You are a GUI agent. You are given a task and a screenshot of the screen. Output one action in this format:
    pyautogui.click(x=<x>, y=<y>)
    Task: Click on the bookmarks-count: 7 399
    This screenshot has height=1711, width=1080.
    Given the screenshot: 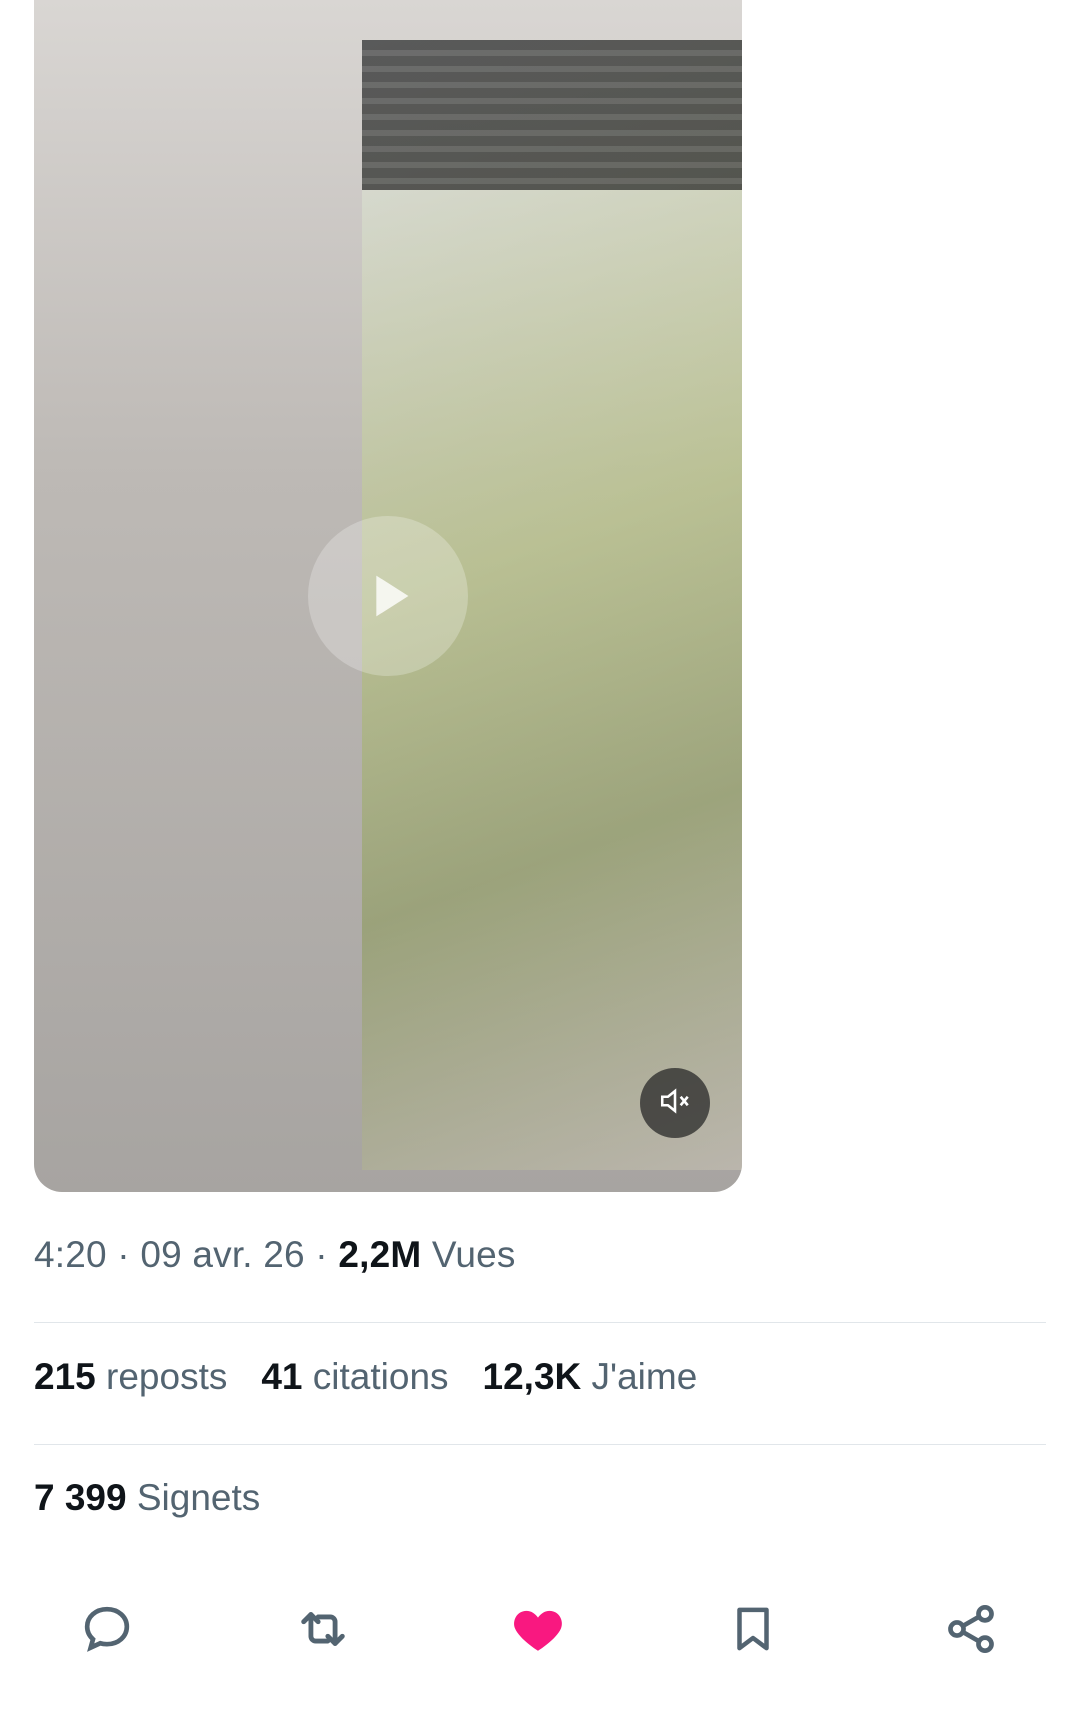 What is the action you would take?
    pyautogui.click(x=80, y=1497)
    